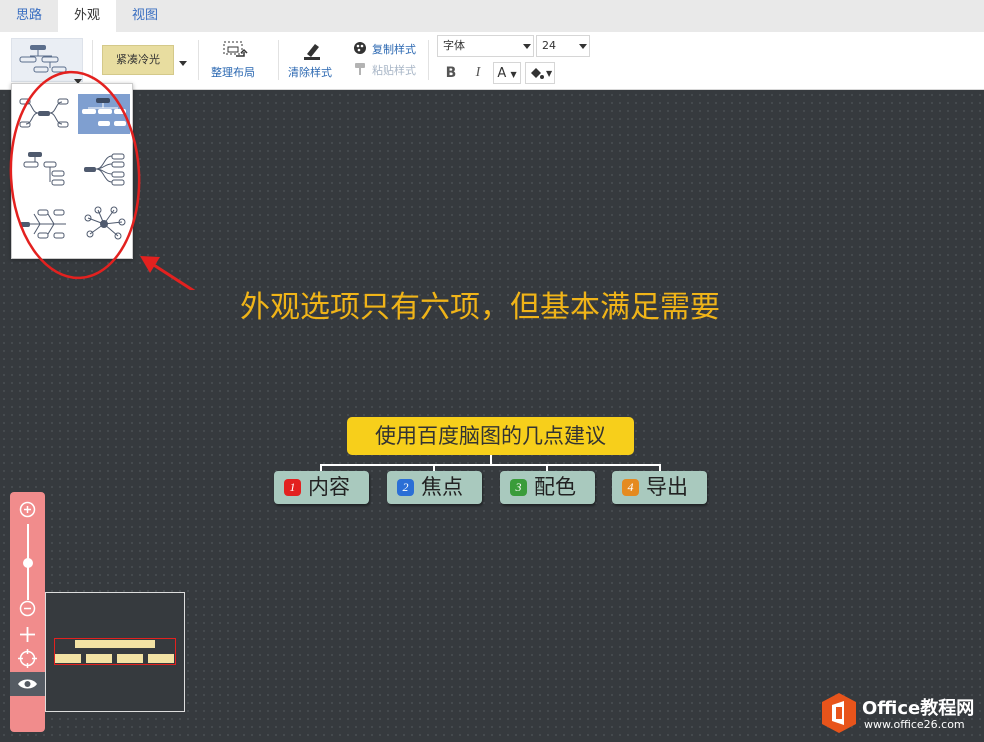 The height and width of the screenshot is (742, 984). Describe the element at coordinates (312, 52) in the screenshot. I see `clear-style-icon` at that location.